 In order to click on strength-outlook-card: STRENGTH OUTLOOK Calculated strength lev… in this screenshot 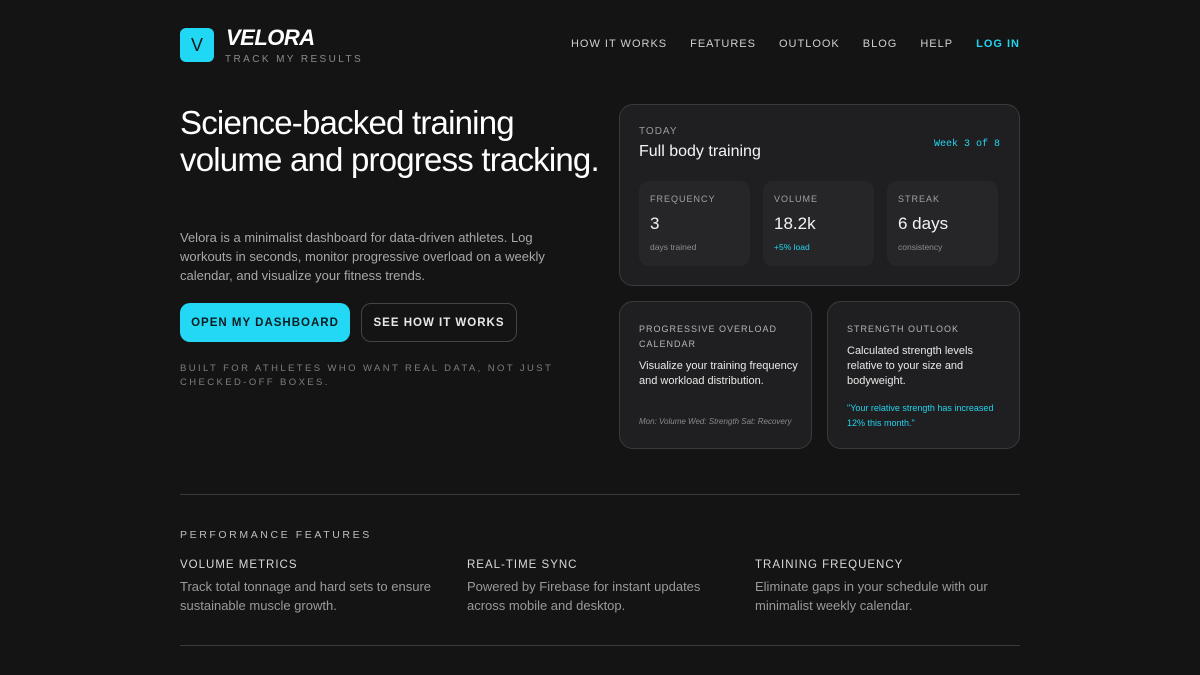, I will do `click(923, 375)`.